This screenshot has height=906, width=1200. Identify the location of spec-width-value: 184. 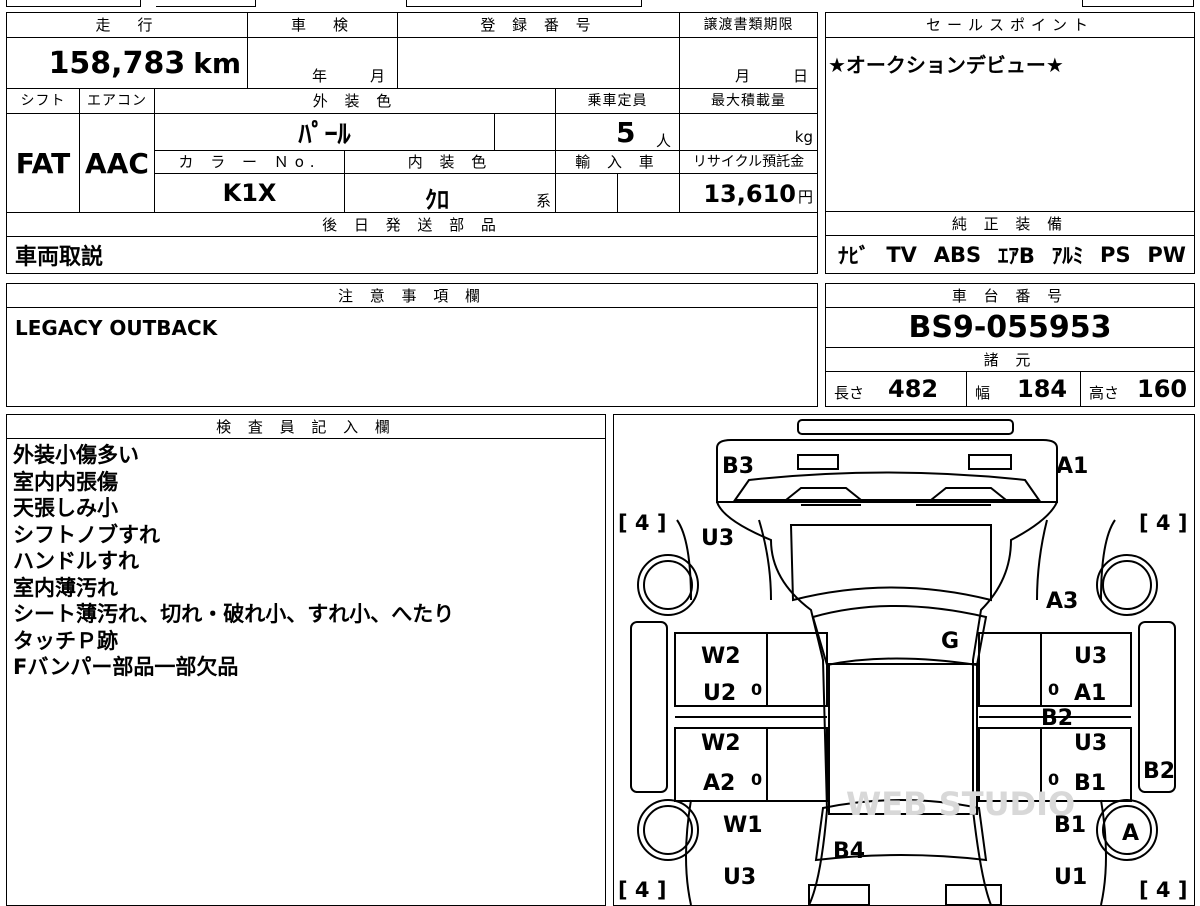
(1042, 389).